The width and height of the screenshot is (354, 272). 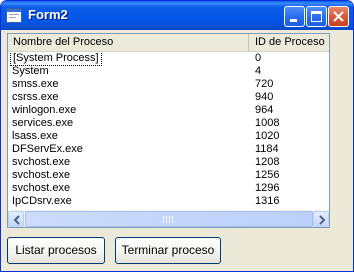 I want to click on maximize-icon, so click(x=316, y=16).